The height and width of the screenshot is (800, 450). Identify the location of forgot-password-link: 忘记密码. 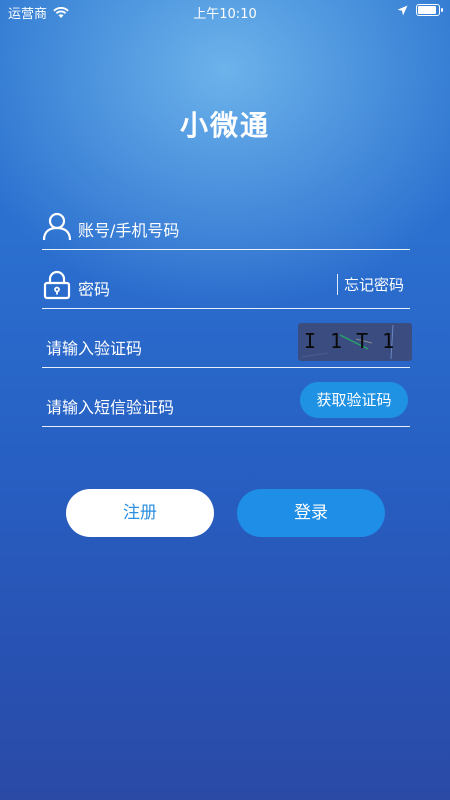
(370, 284).